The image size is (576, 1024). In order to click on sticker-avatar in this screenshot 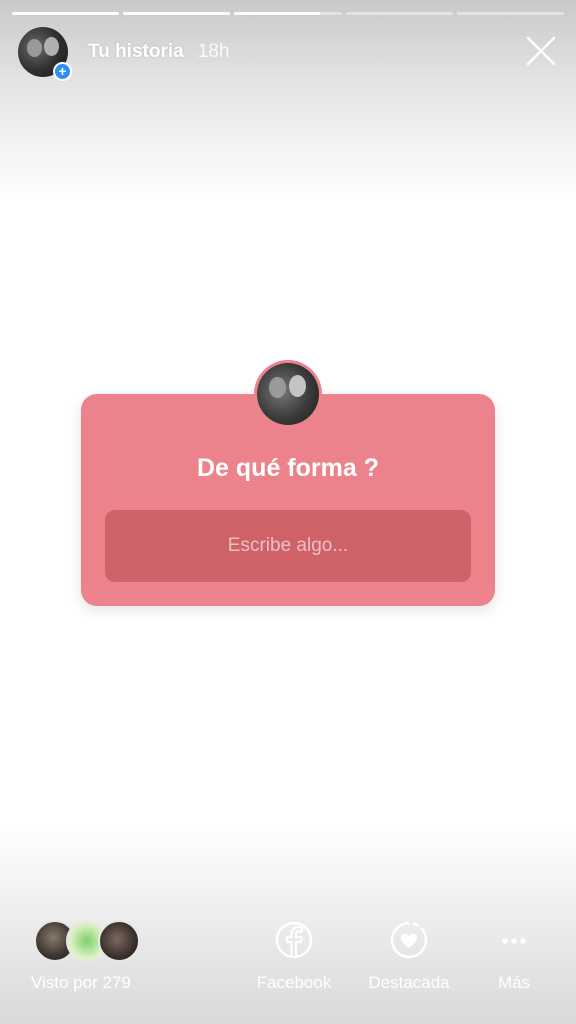, I will do `click(288, 394)`.